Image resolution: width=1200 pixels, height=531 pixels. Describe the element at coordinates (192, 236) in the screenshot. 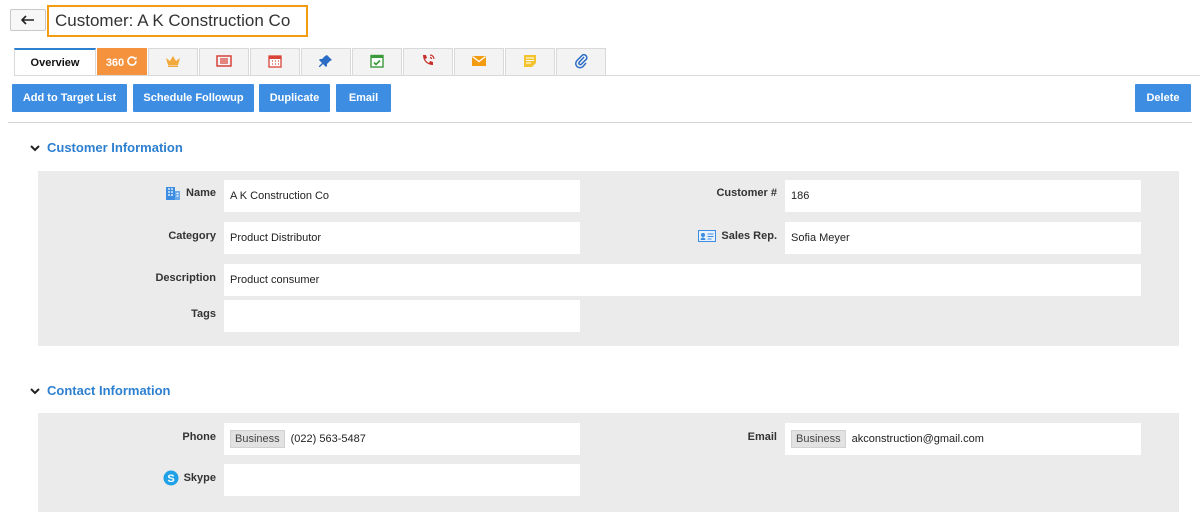

I see `category-label: Category` at that location.